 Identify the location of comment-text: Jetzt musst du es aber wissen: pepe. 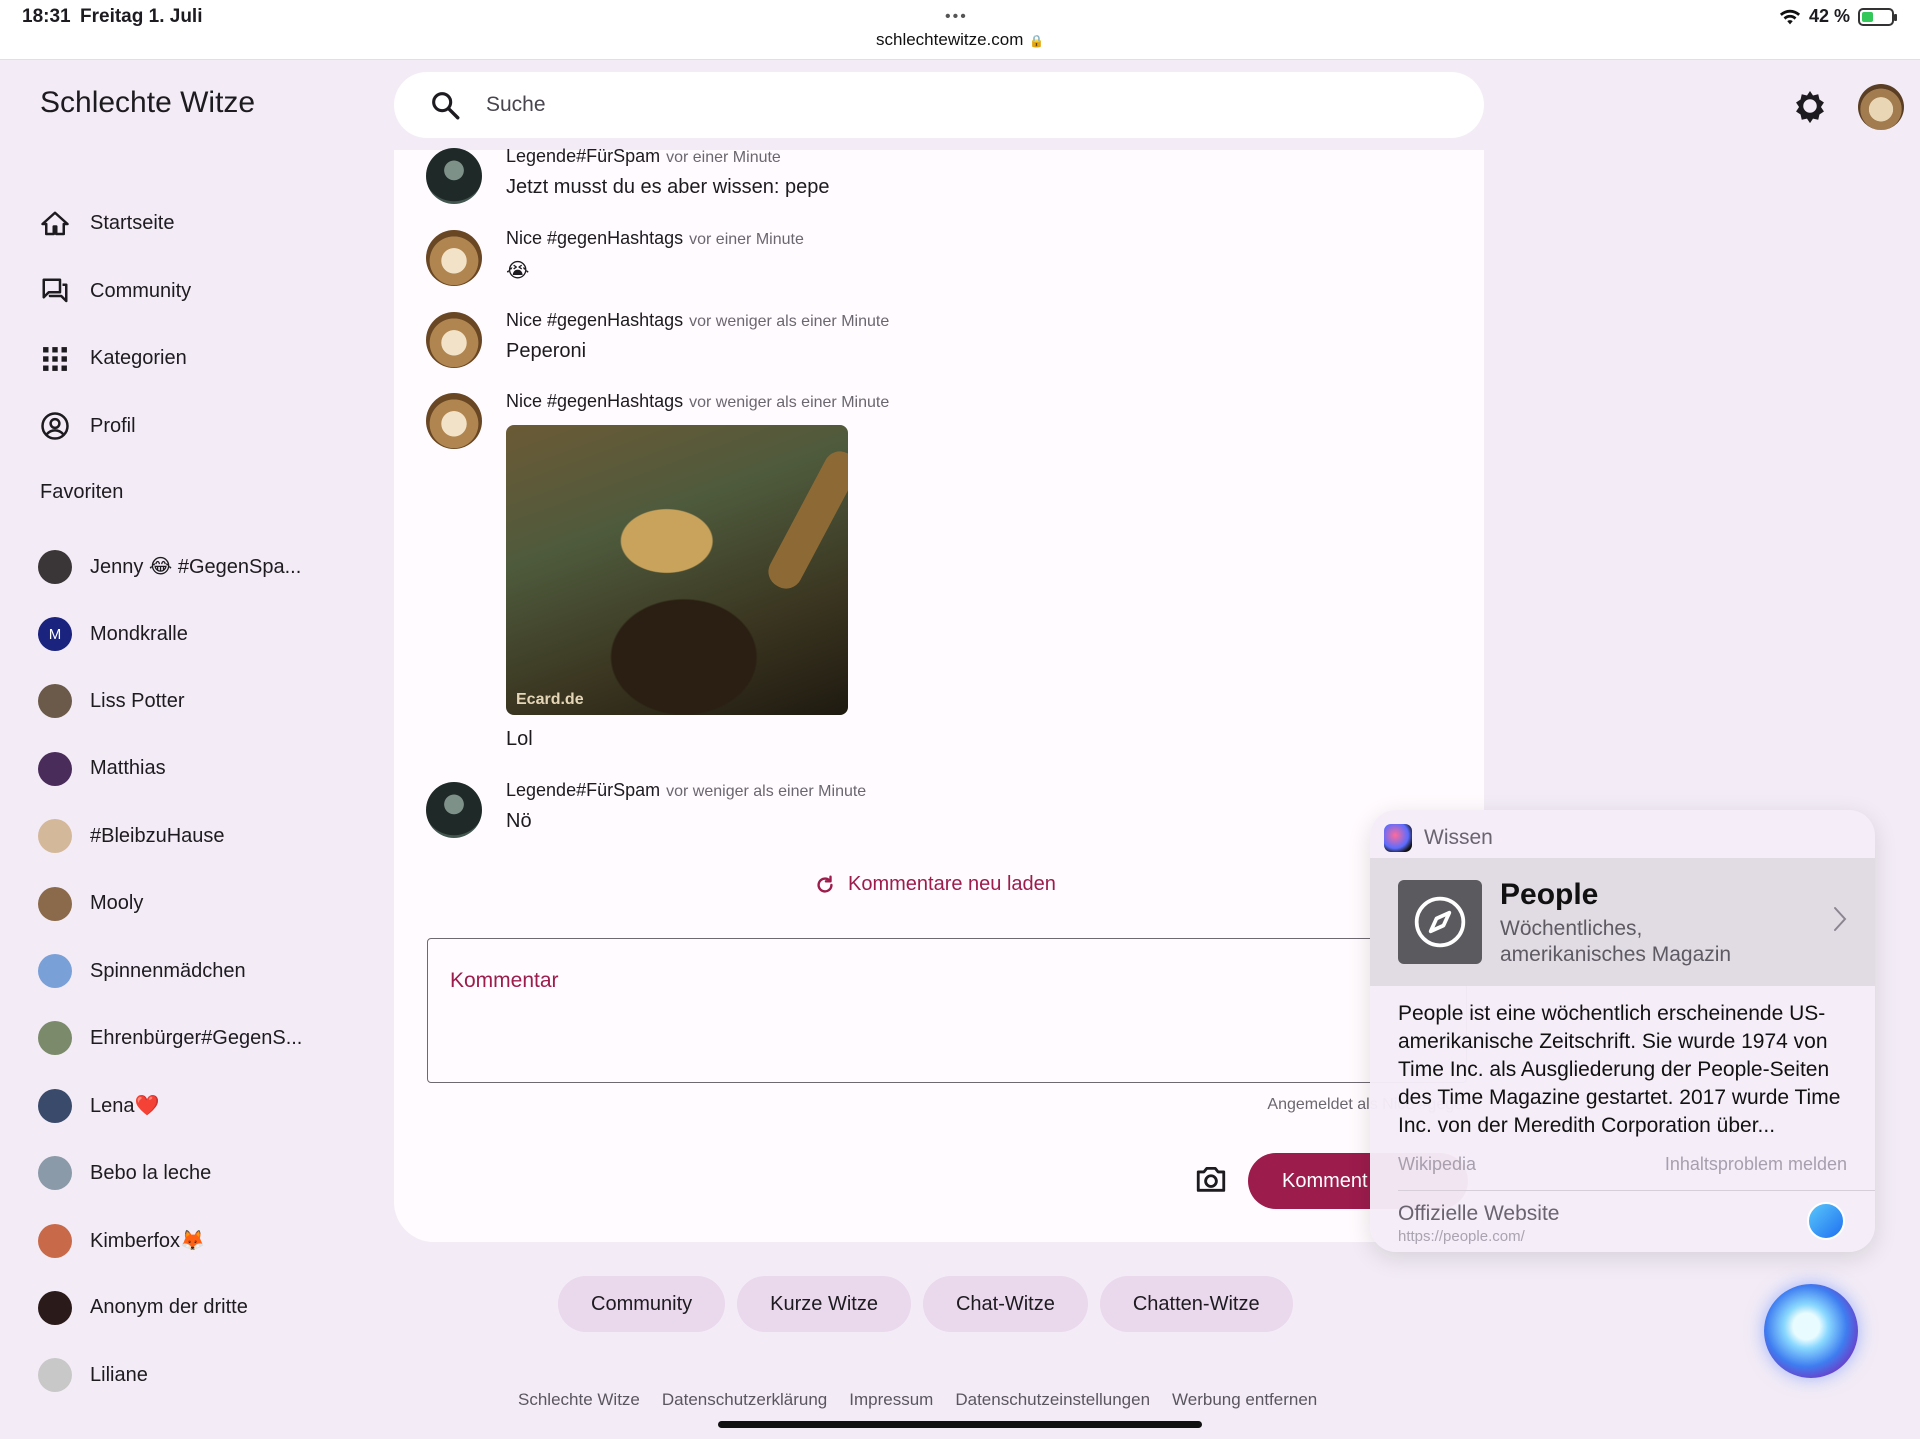
(668, 187).